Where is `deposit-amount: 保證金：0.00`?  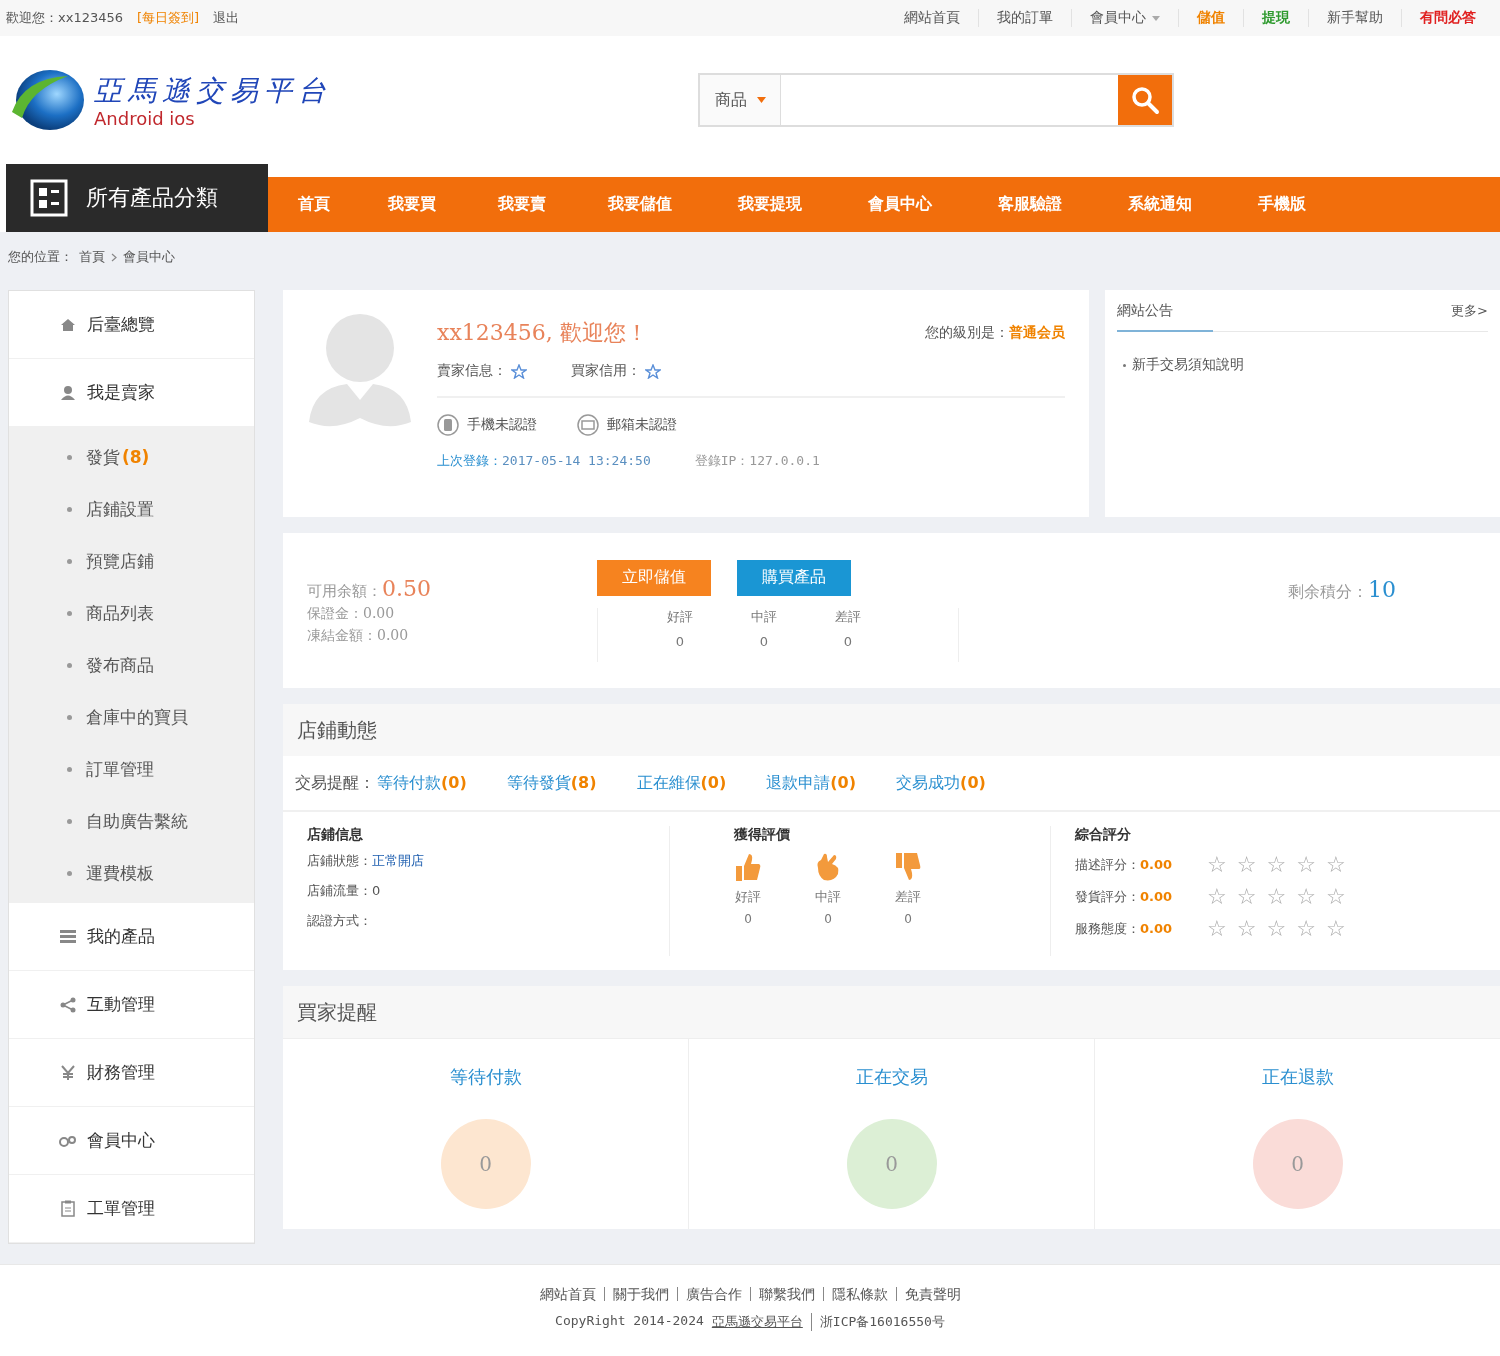
deposit-amount: 保證金：0.00 is located at coordinates (351, 614).